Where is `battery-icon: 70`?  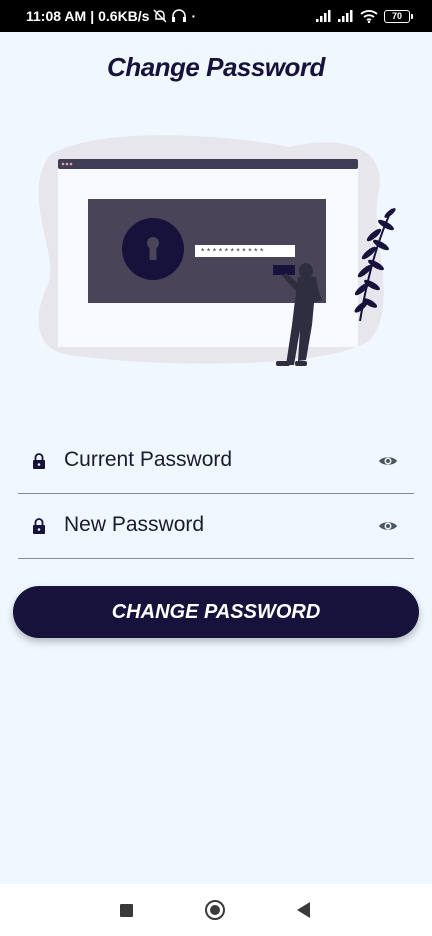
battery-icon: 70 is located at coordinates (398, 16).